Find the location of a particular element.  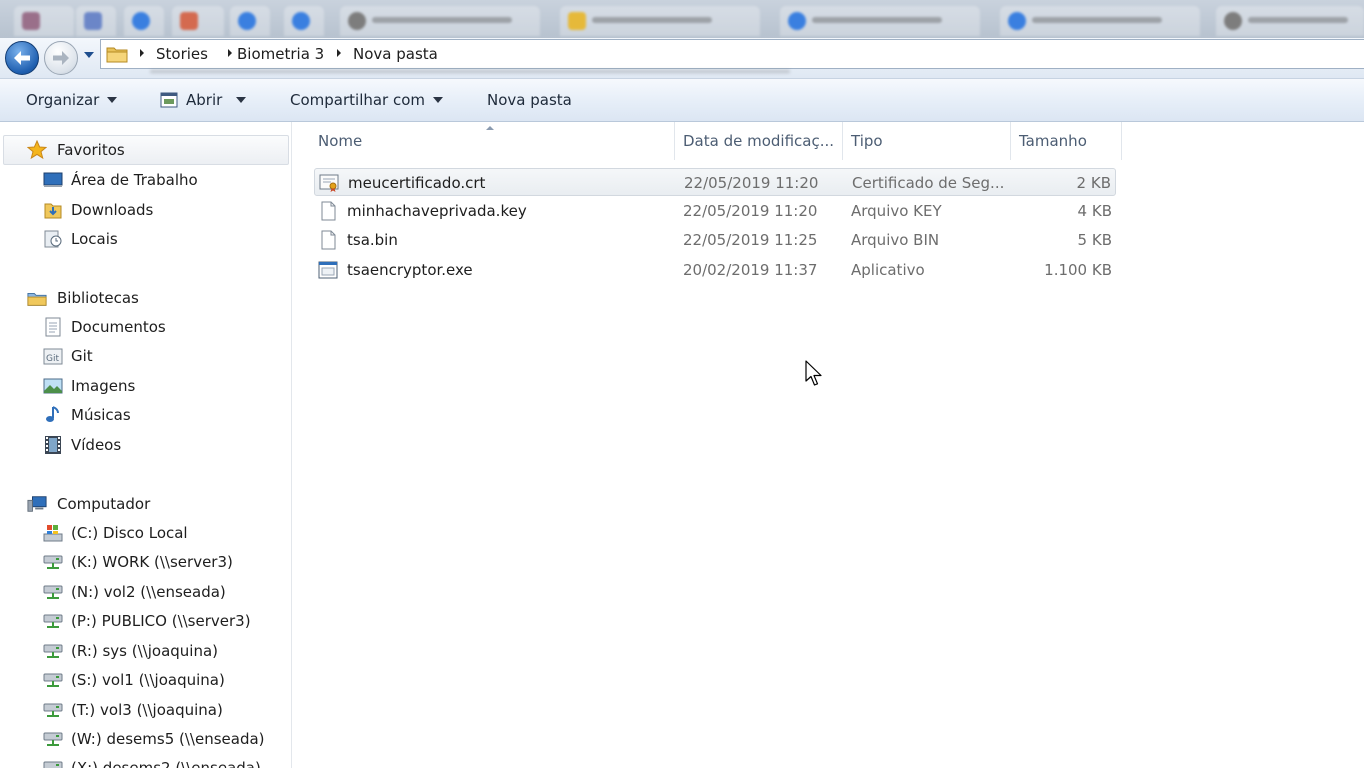

new-folder-button: Nova pasta is located at coordinates (529, 100).